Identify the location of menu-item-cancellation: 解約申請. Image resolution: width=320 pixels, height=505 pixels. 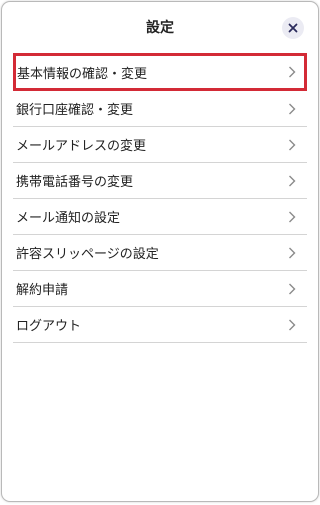
(160, 289).